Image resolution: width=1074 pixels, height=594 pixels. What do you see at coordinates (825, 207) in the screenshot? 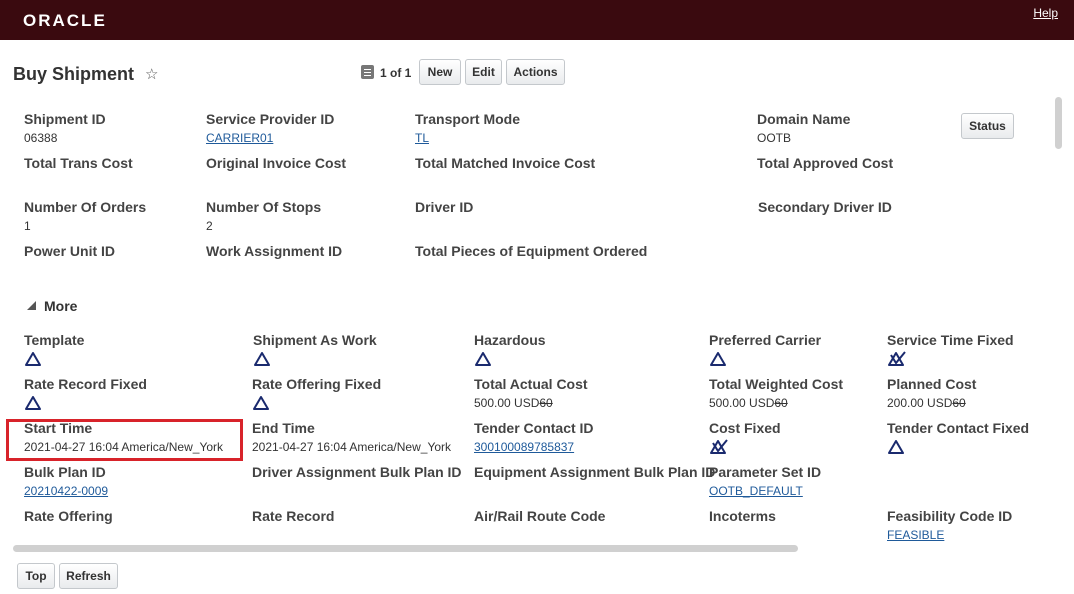
I see `secondary-driver-id-field: Secondary Driver ID` at bounding box center [825, 207].